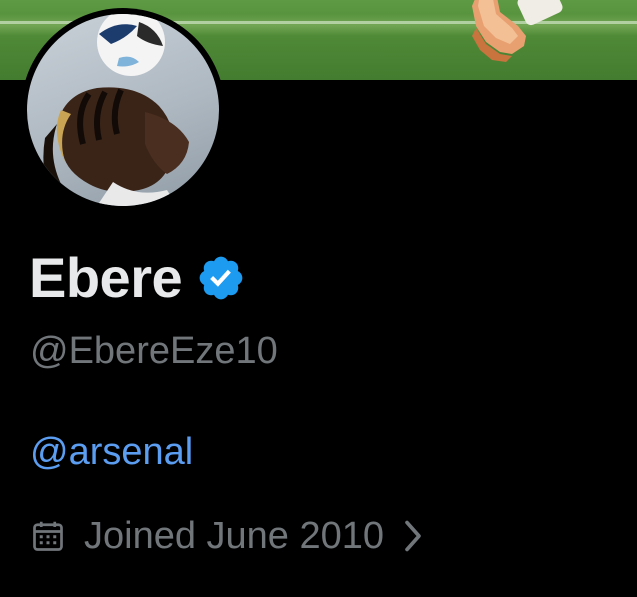 This screenshot has width=637, height=597. I want to click on banner-boot-image, so click(499, 31).